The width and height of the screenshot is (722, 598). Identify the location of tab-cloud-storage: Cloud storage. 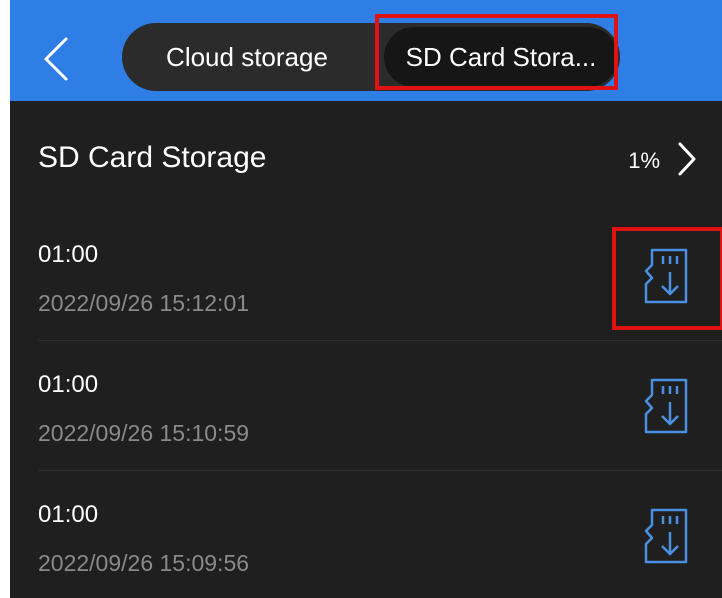
(247, 57).